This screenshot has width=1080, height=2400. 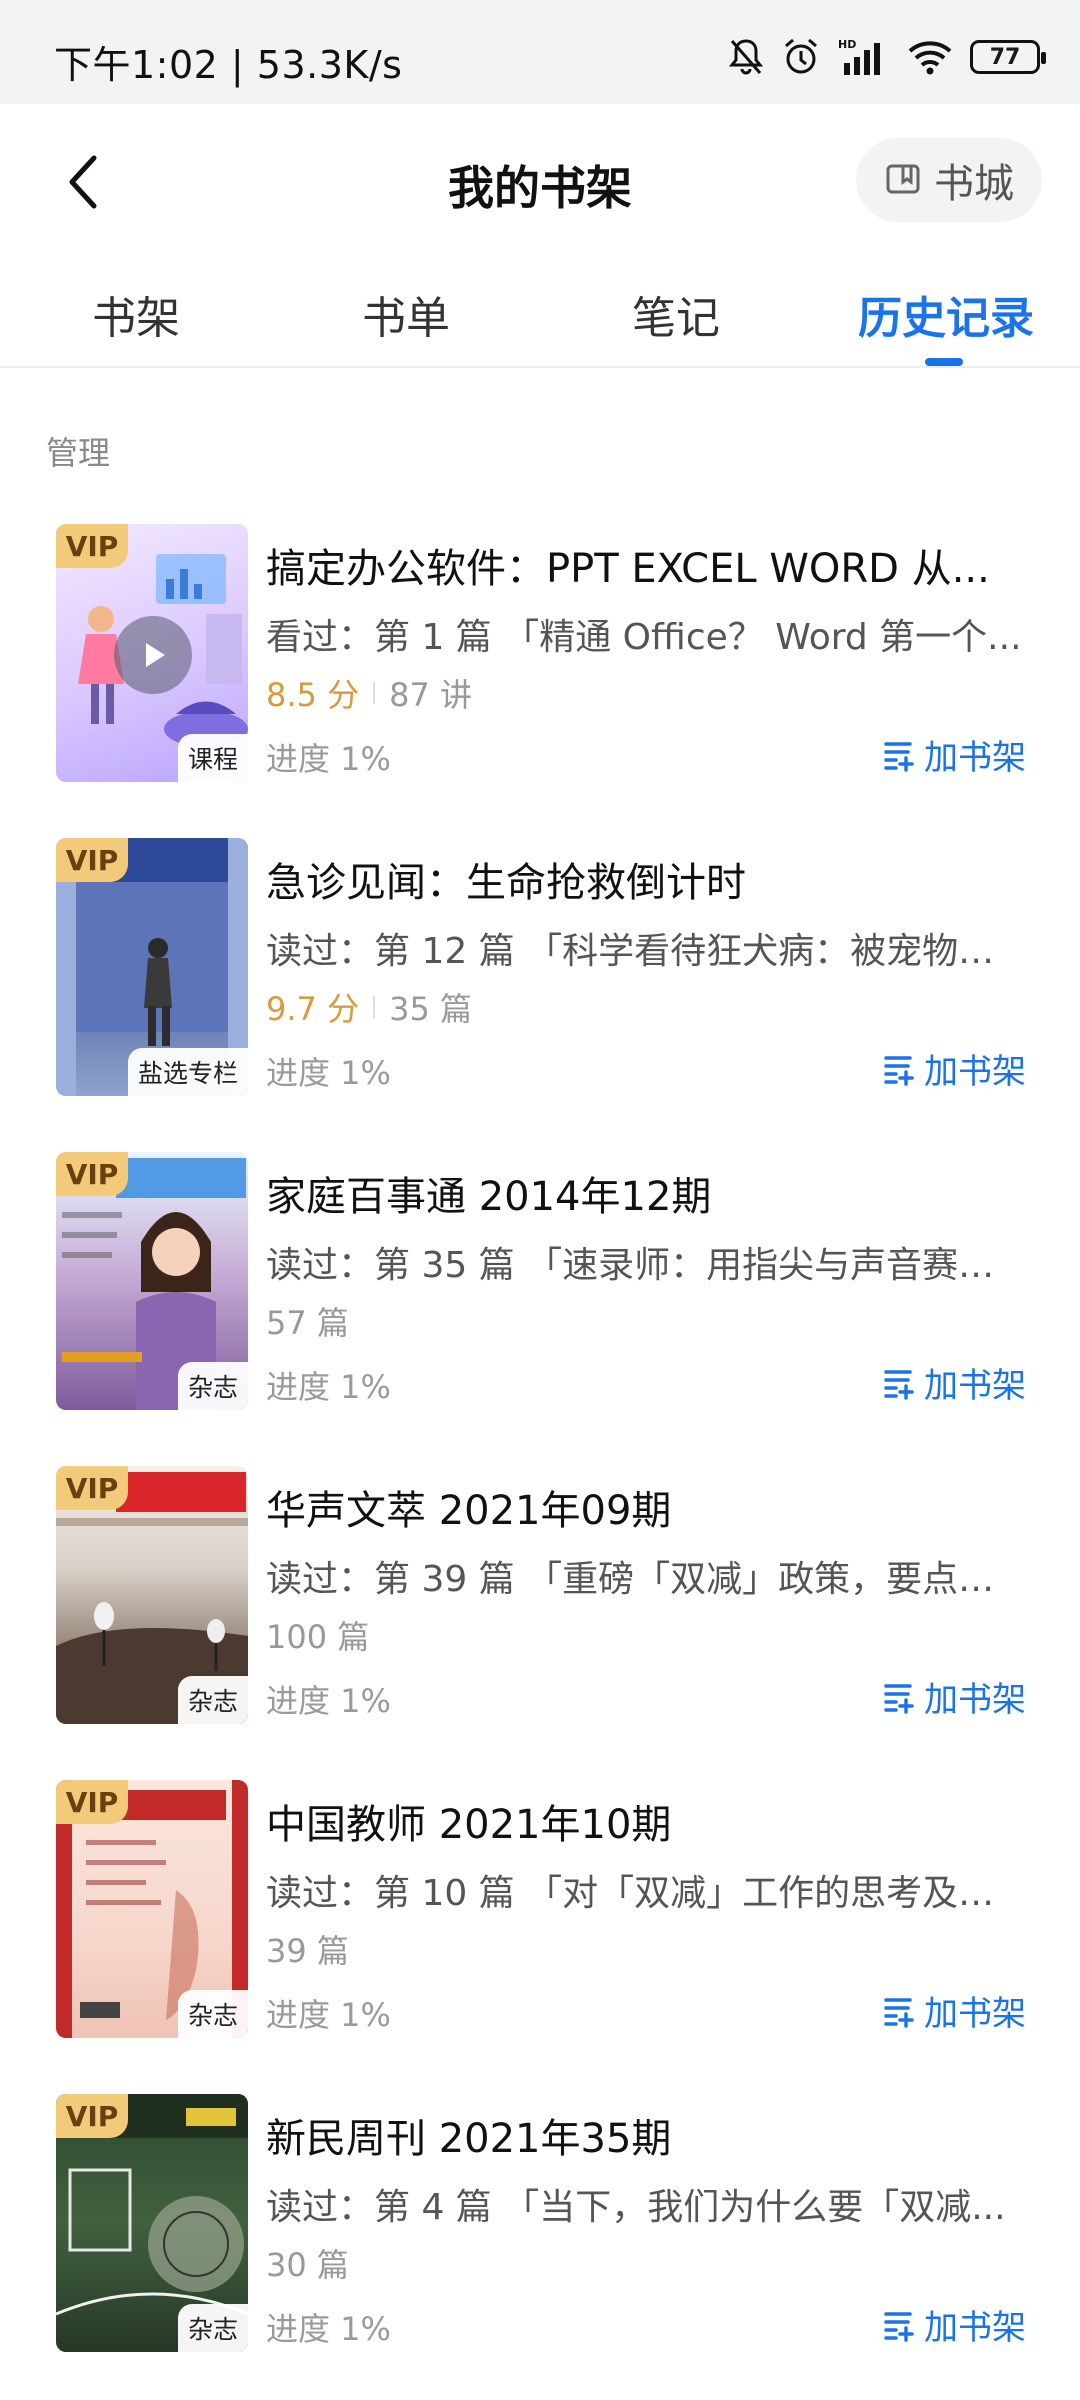 What do you see at coordinates (406, 314) in the screenshot?
I see `tab-booklist: 书单` at bounding box center [406, 314].